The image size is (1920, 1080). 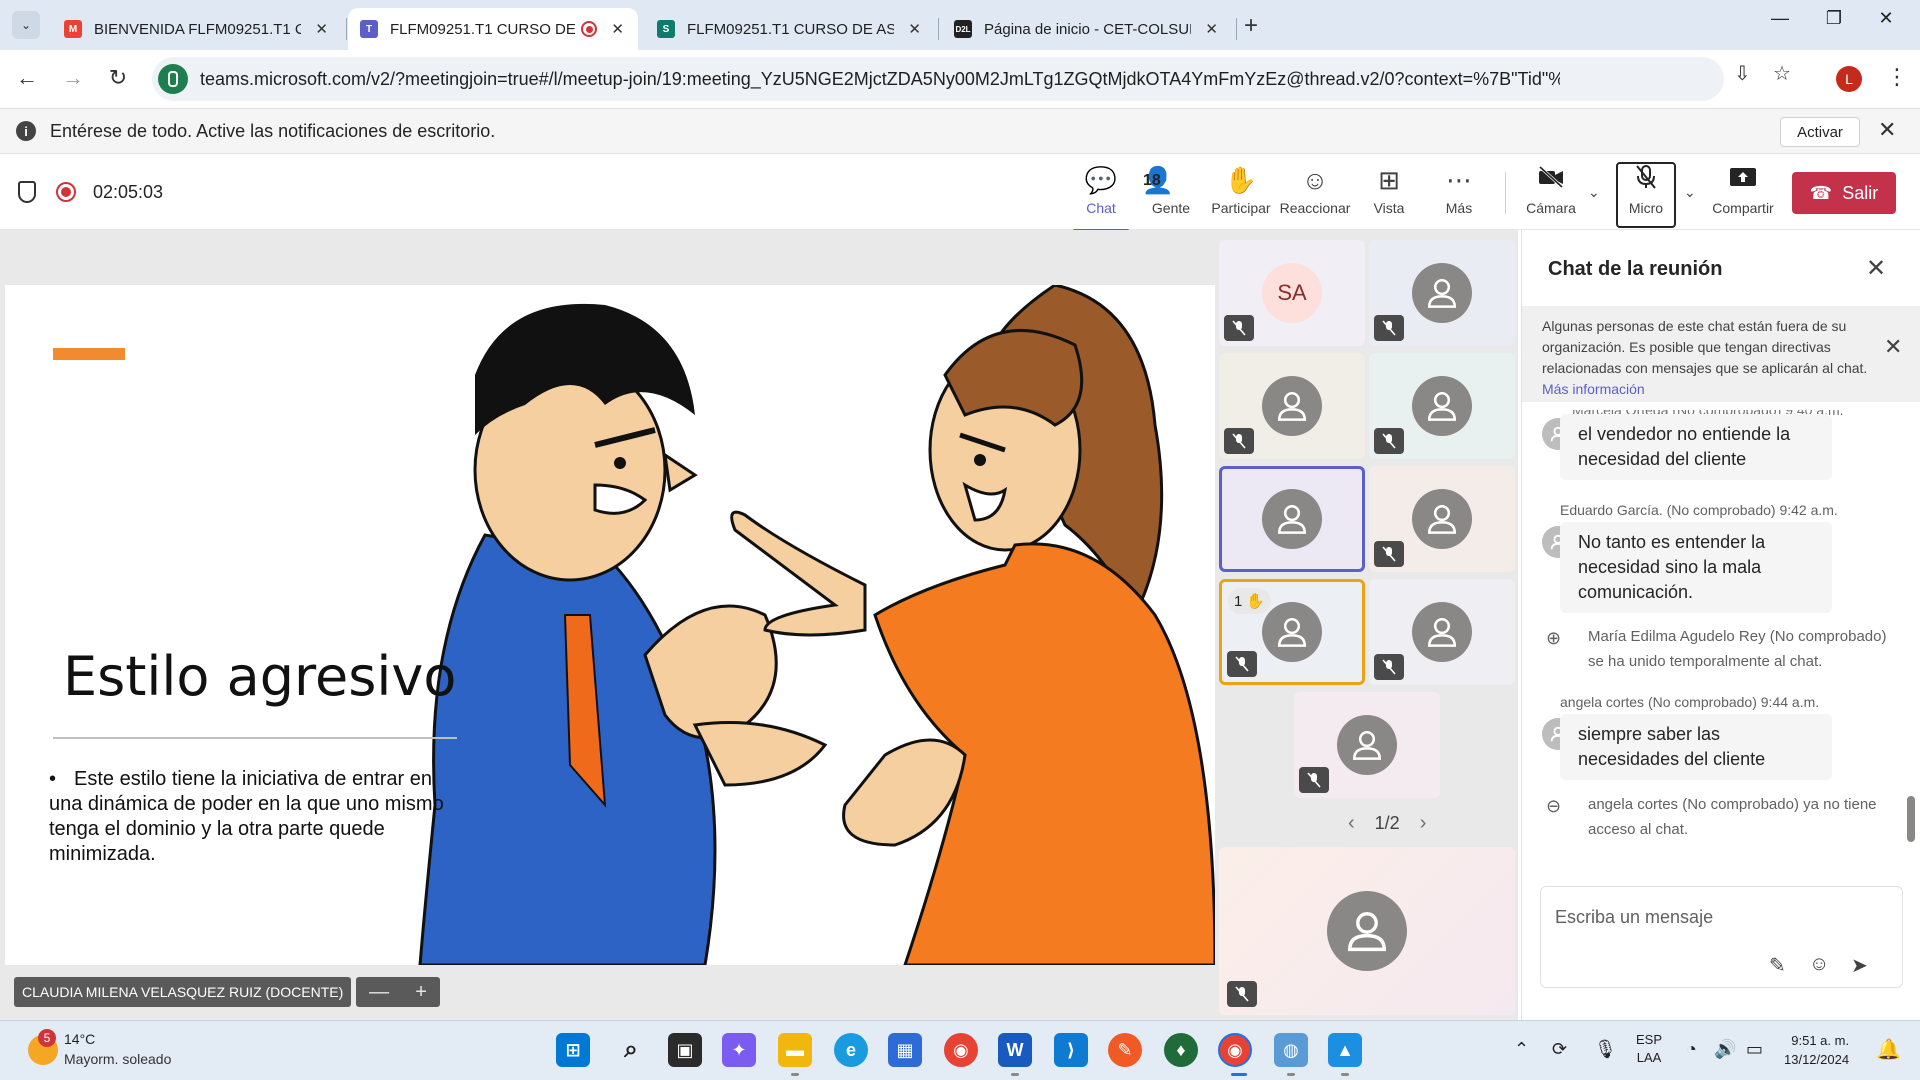 What do you see at coordinates (27, 78) in the screenshot?
I see `back-icon: ←` at bounding box center [27, 78].